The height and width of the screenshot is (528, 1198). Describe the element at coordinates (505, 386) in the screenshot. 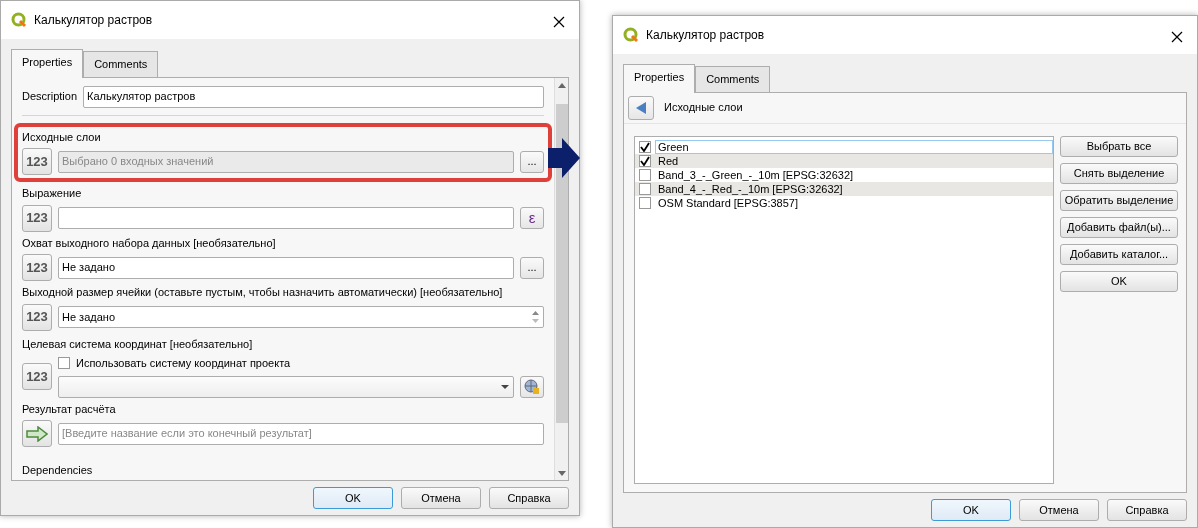

I see `caret-icon` at that location.